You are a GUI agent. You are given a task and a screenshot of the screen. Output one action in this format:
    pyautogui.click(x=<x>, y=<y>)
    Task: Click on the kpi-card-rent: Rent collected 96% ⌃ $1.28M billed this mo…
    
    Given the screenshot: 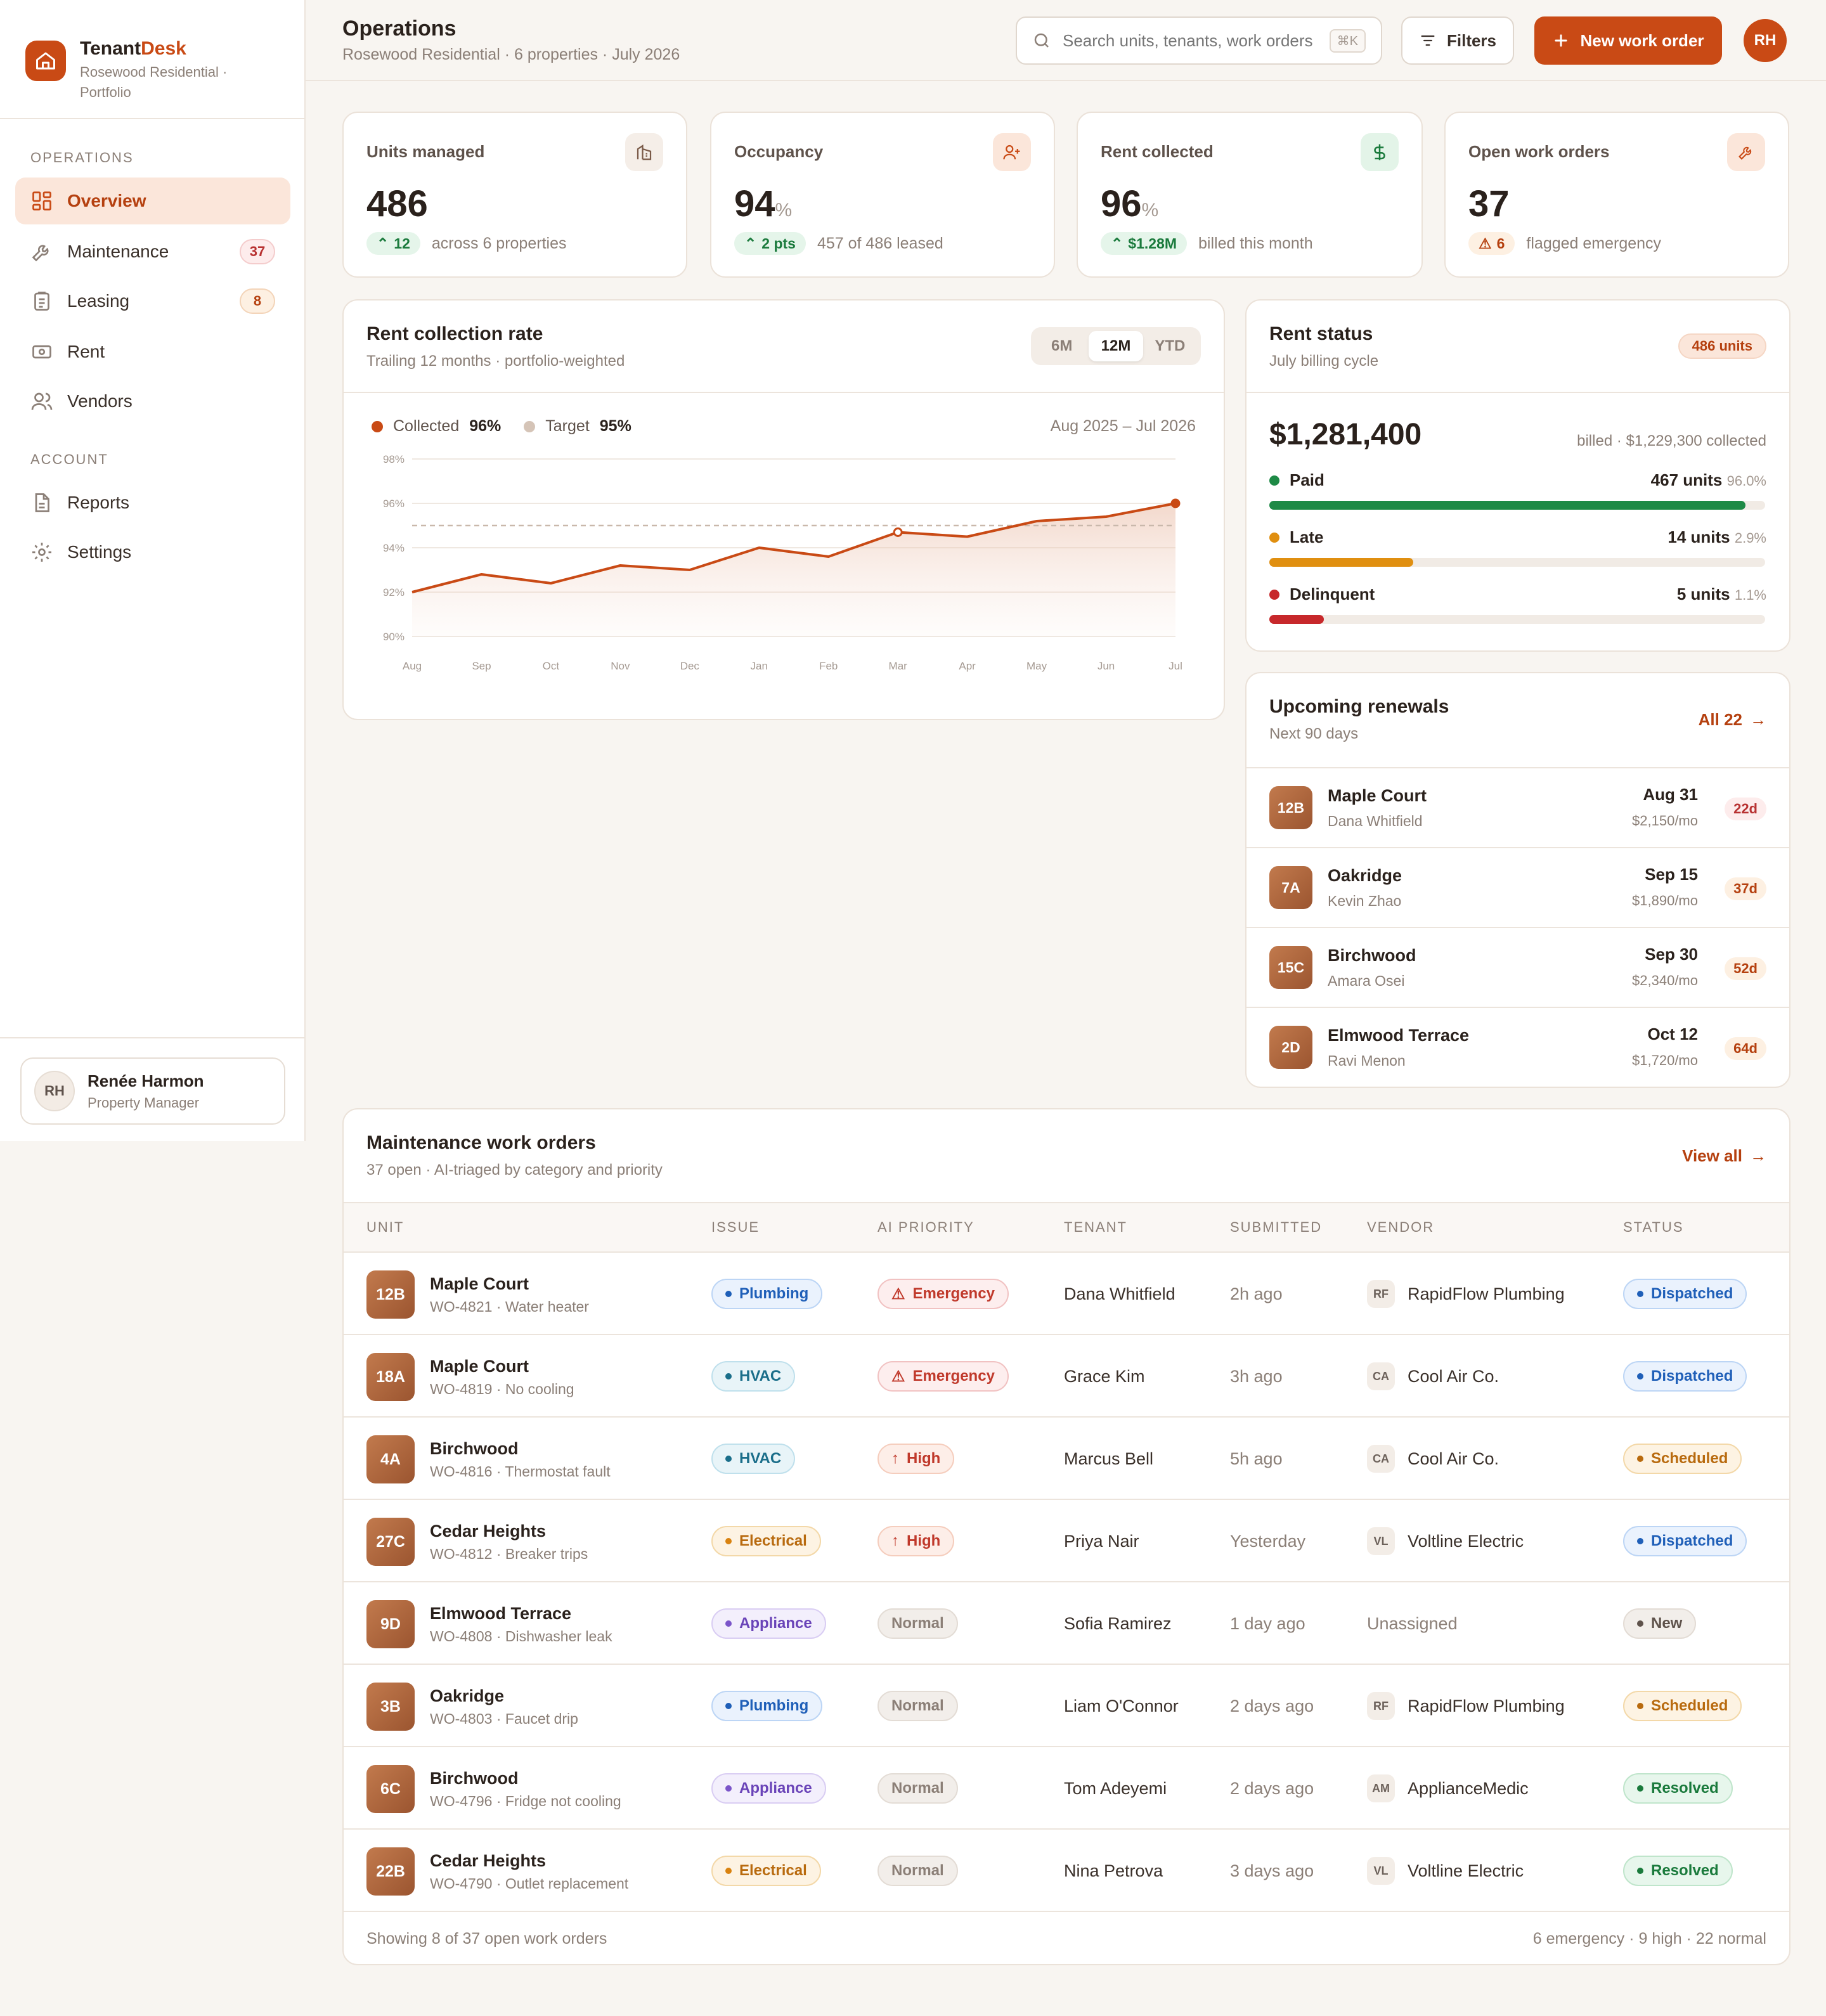 What is the action you would take?
    pyautogui.click(x=1250, y=195)
    